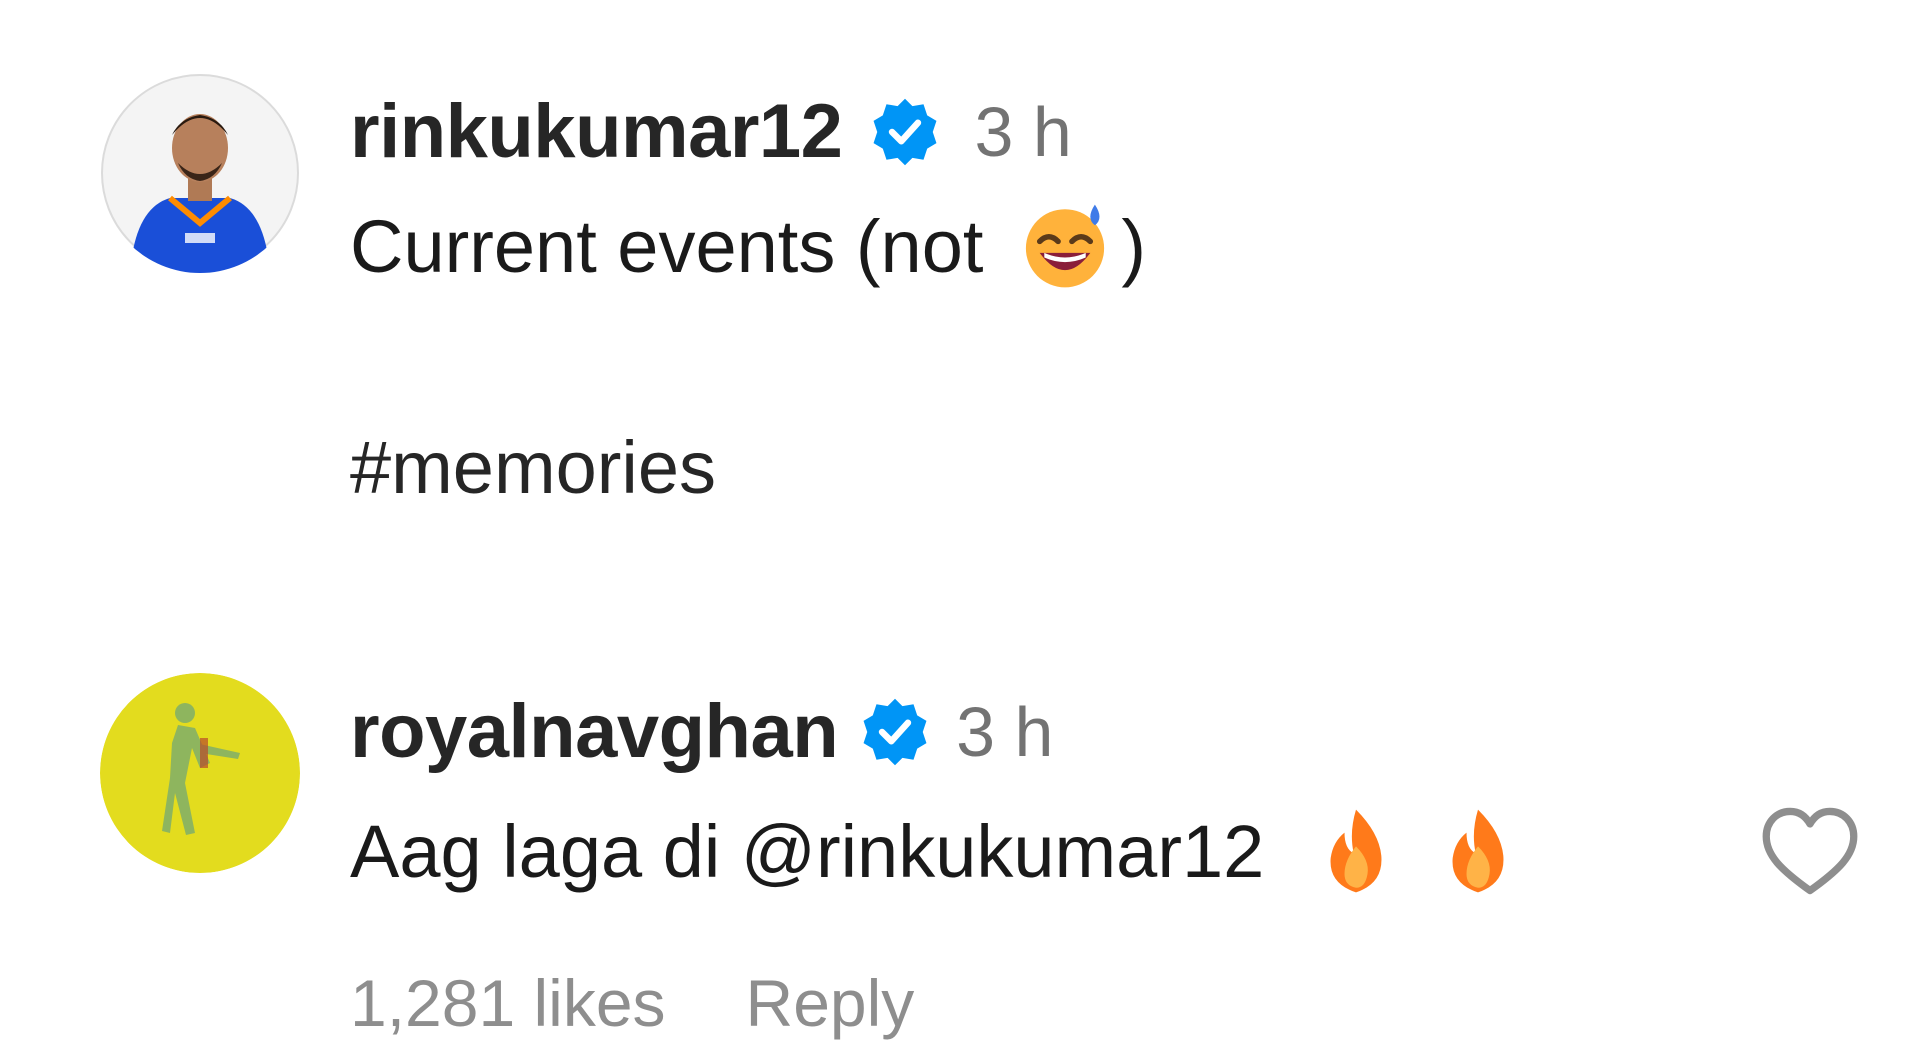  I want to click on comment-text: Aag laga di @rinkukumar12, so click(937, 851).